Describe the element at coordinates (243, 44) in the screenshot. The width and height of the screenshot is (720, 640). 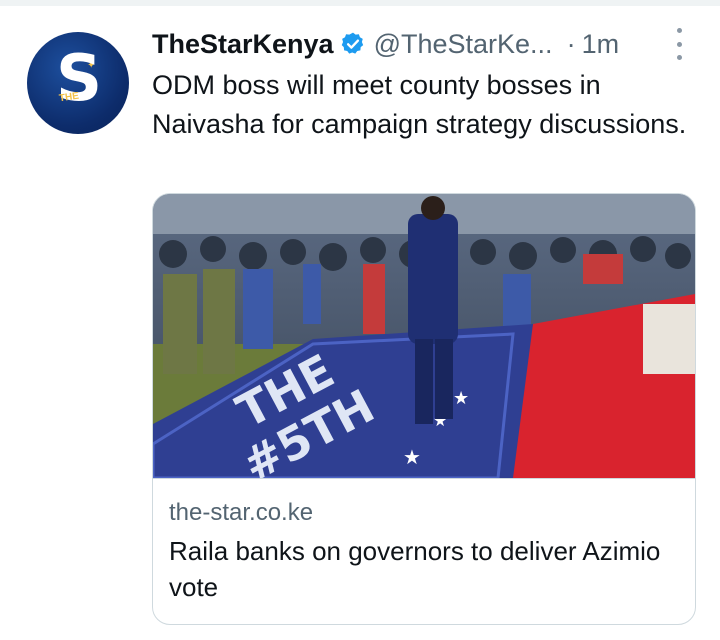
I see `author-name: TheStarKenya` at that location.